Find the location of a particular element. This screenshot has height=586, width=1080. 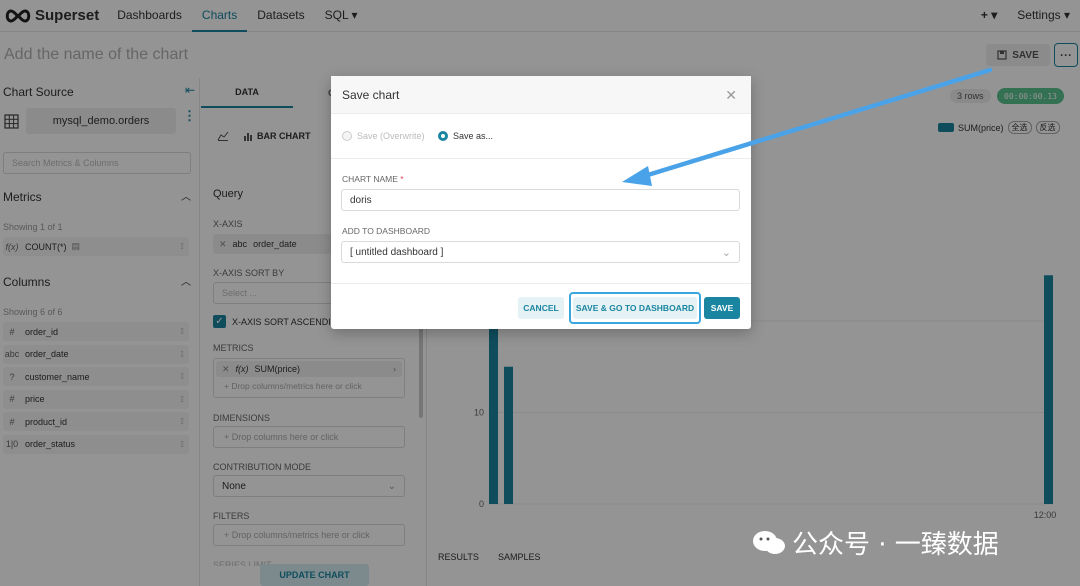

annotation-arrow is located at coordinates (807, 126).